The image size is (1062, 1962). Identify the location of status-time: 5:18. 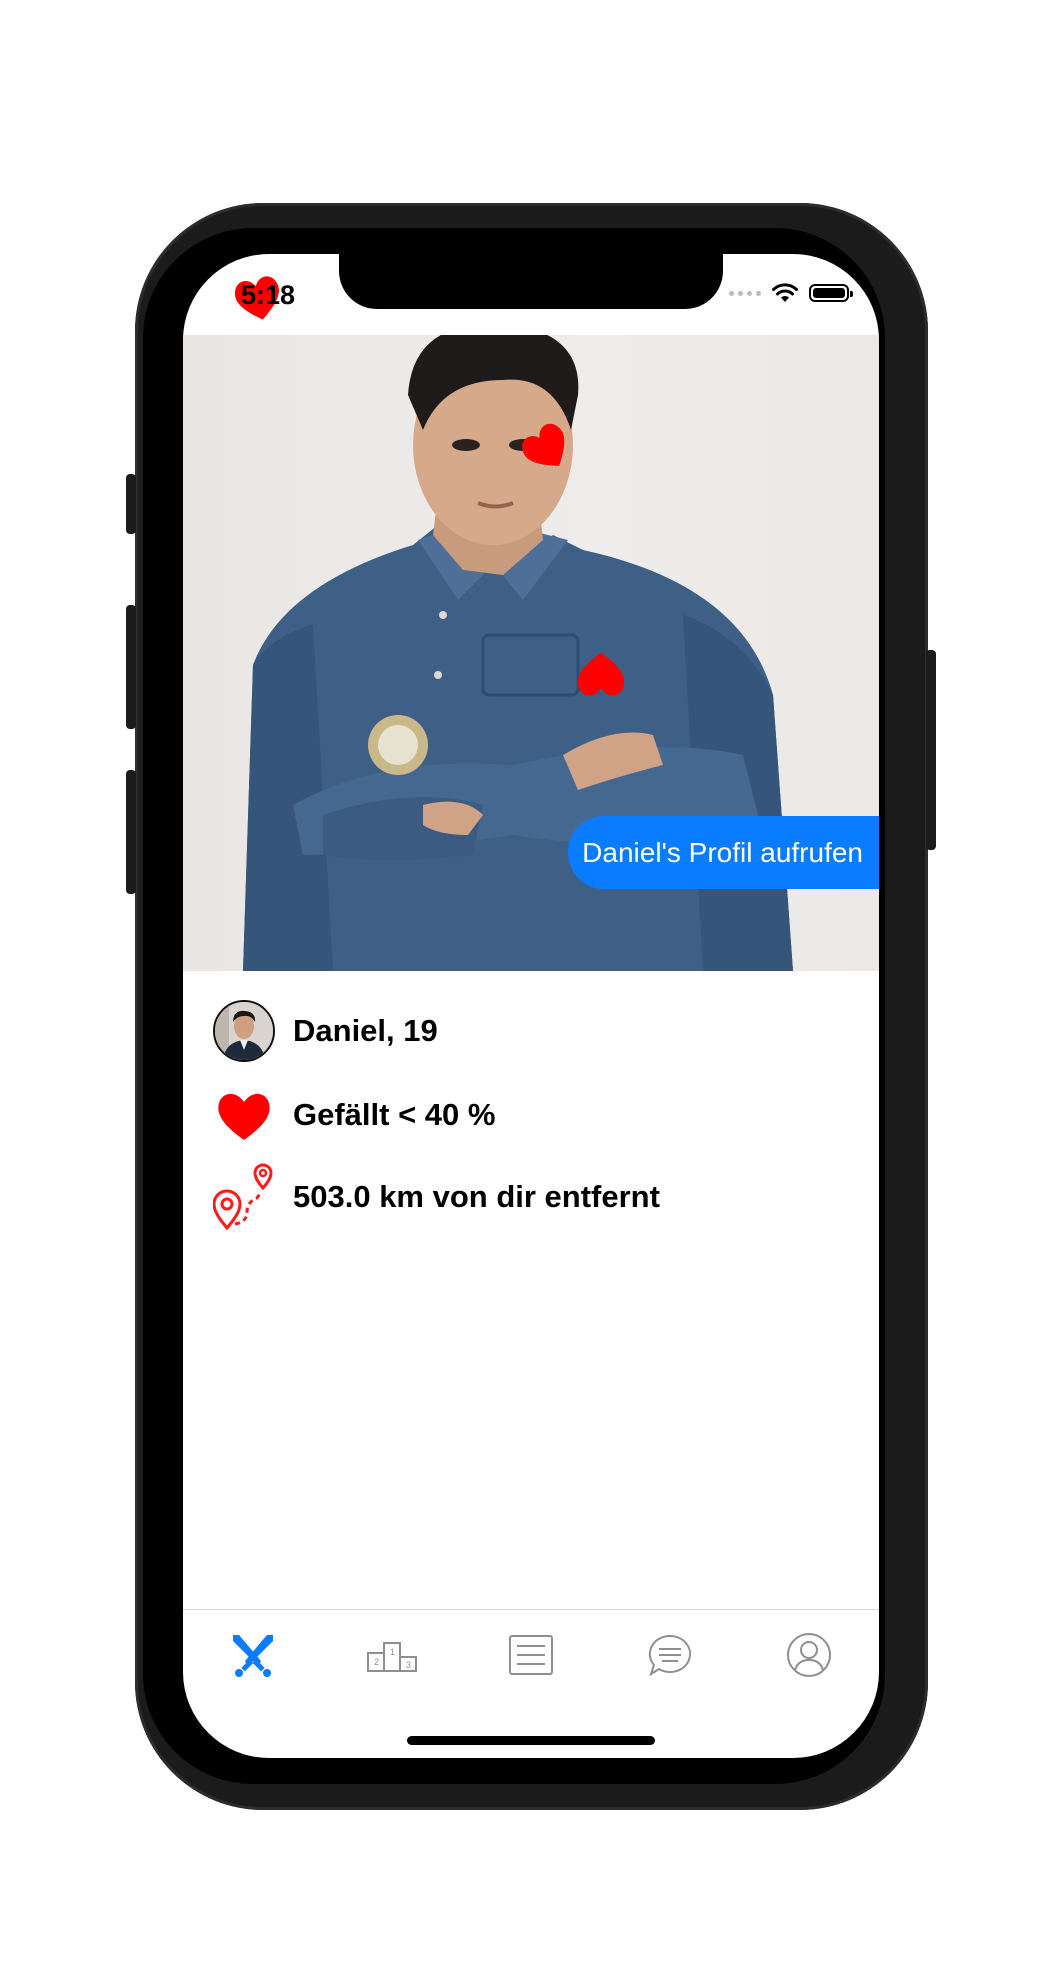
(268, 295).